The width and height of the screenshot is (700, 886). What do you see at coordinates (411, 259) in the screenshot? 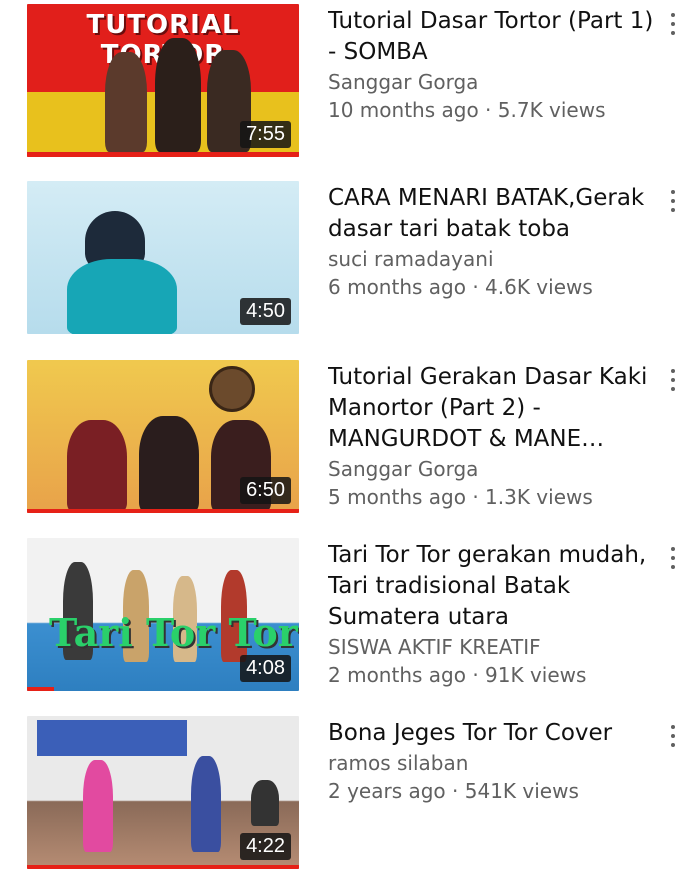
I see `channel-name: suci ramadayani` at bounding box center [411, 259].